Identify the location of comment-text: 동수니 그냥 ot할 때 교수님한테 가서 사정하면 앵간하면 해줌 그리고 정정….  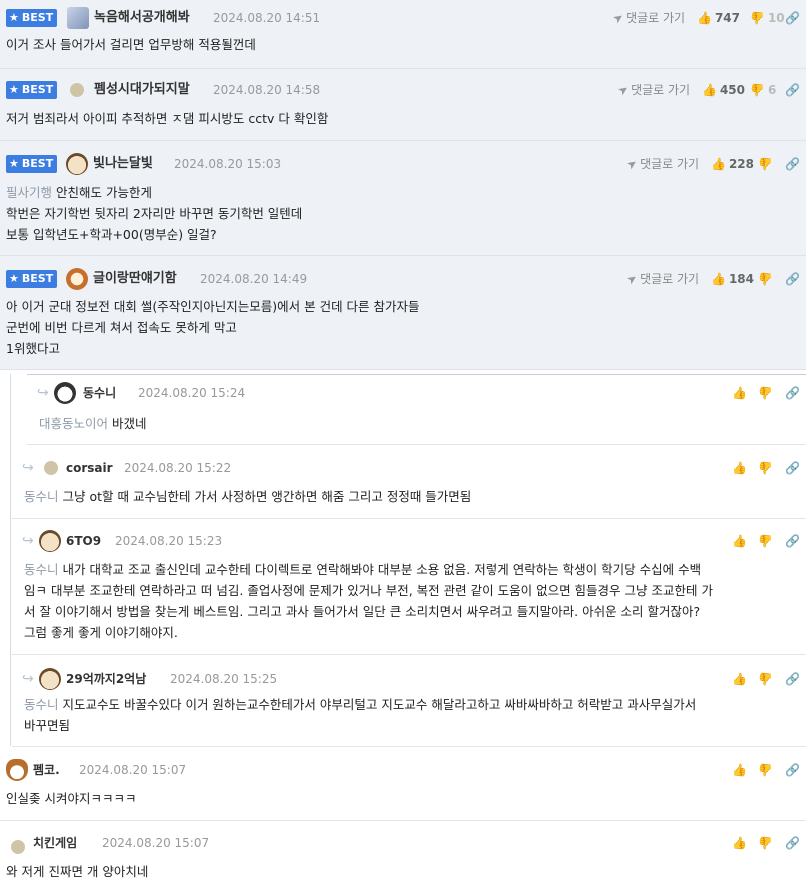
(248, 496).